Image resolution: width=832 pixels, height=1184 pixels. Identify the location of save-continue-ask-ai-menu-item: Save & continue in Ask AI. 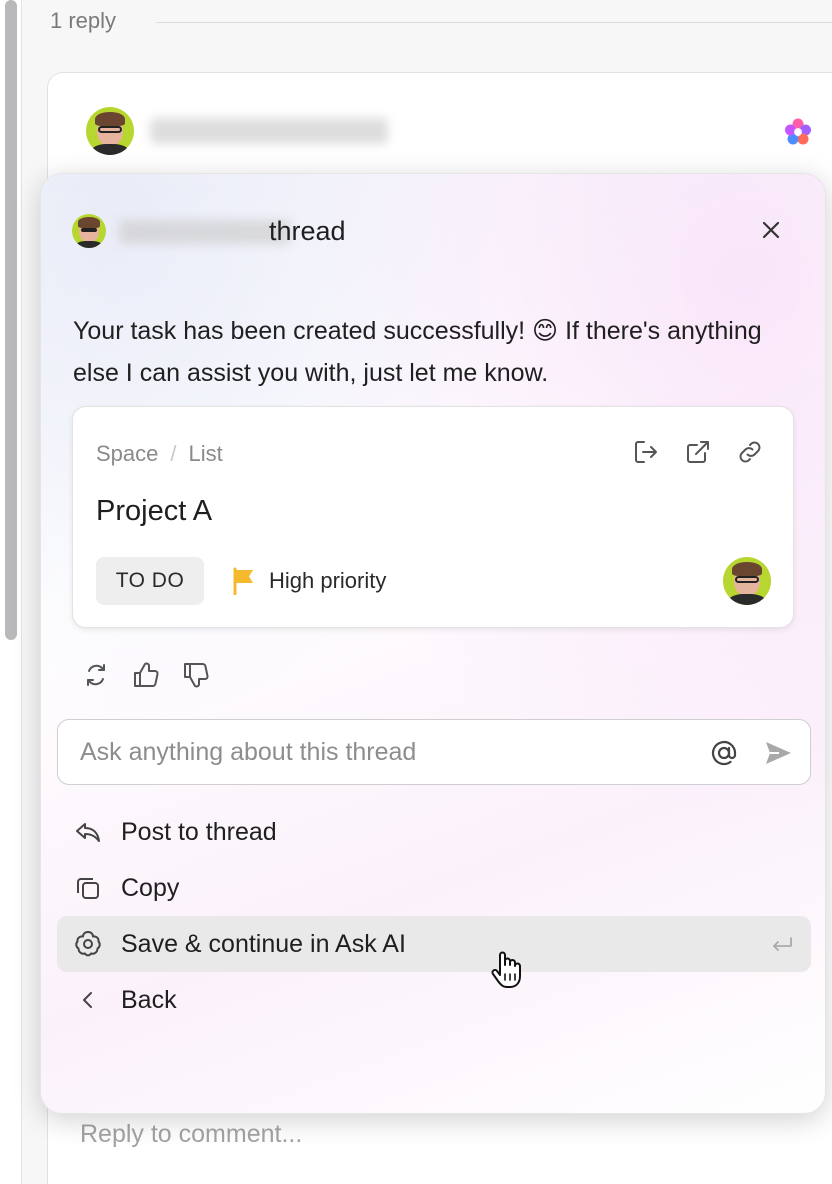
(434, 944).